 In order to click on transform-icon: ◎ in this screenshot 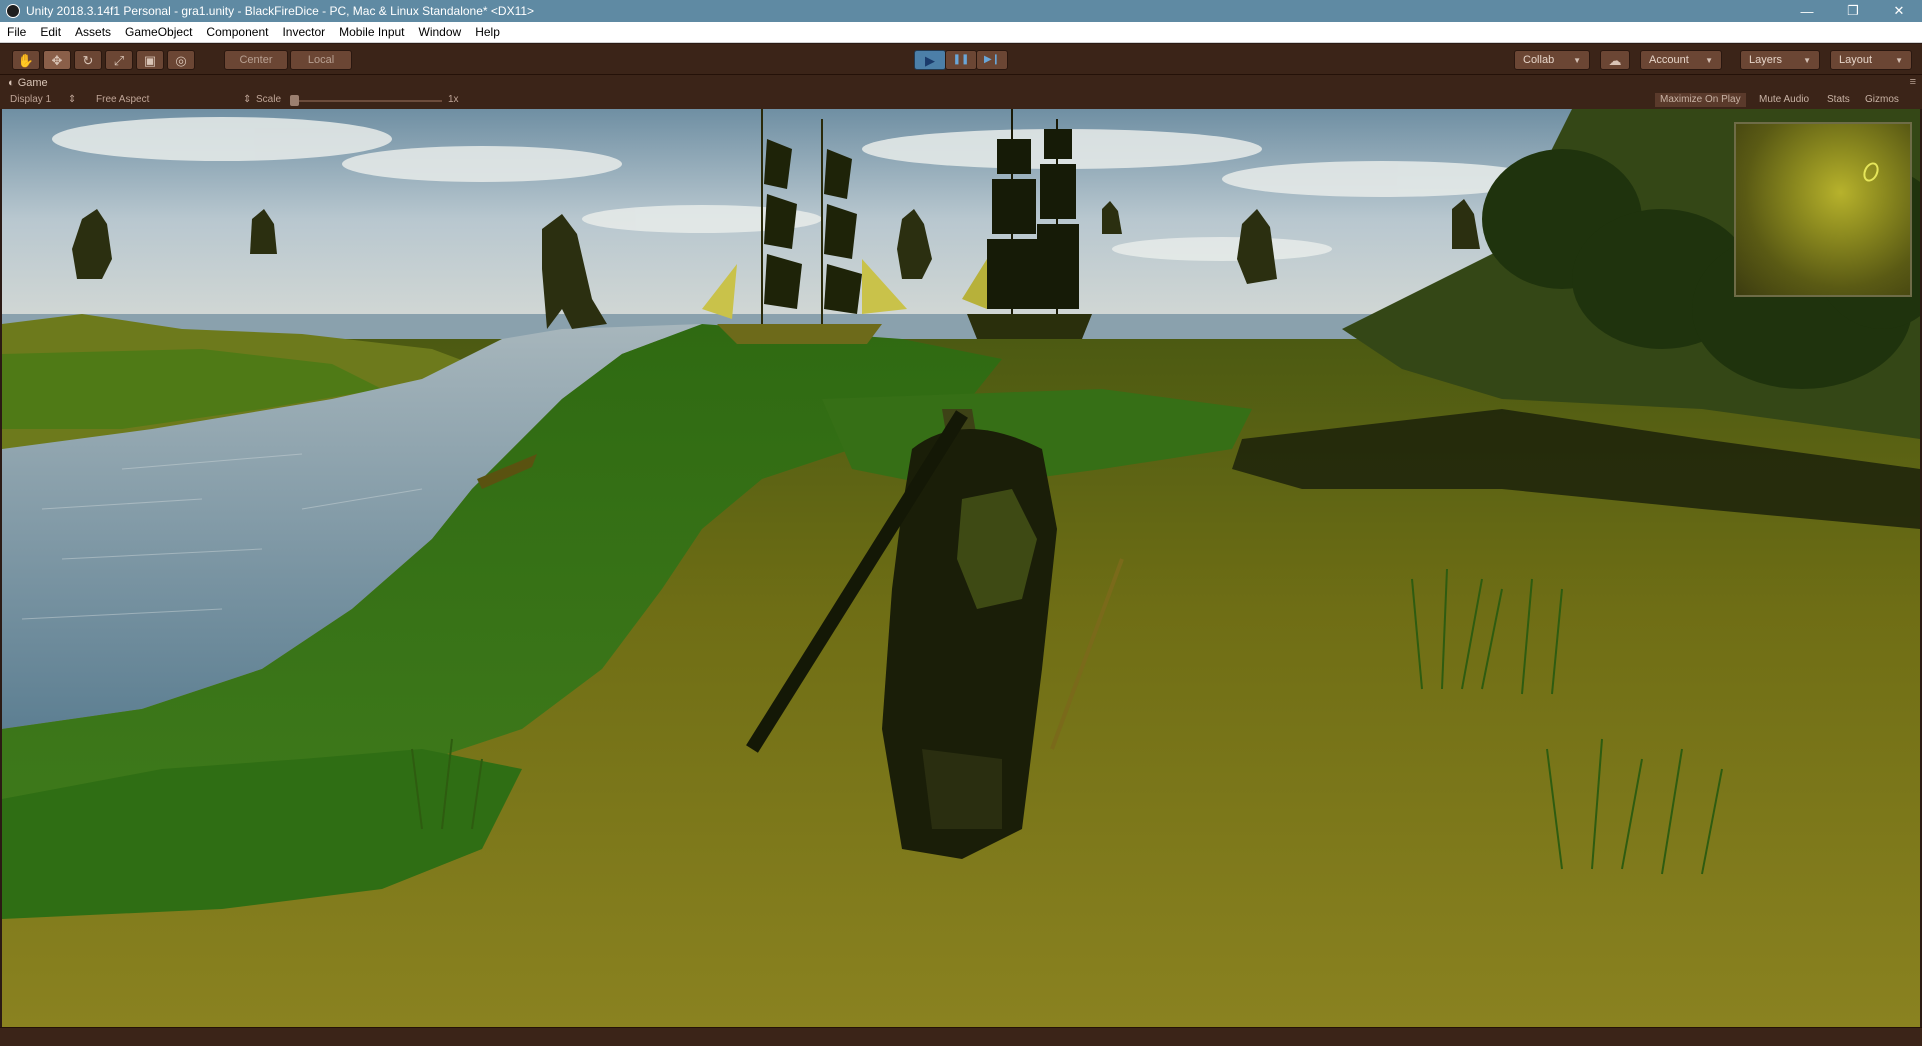, I will do `click(181, 60)`.